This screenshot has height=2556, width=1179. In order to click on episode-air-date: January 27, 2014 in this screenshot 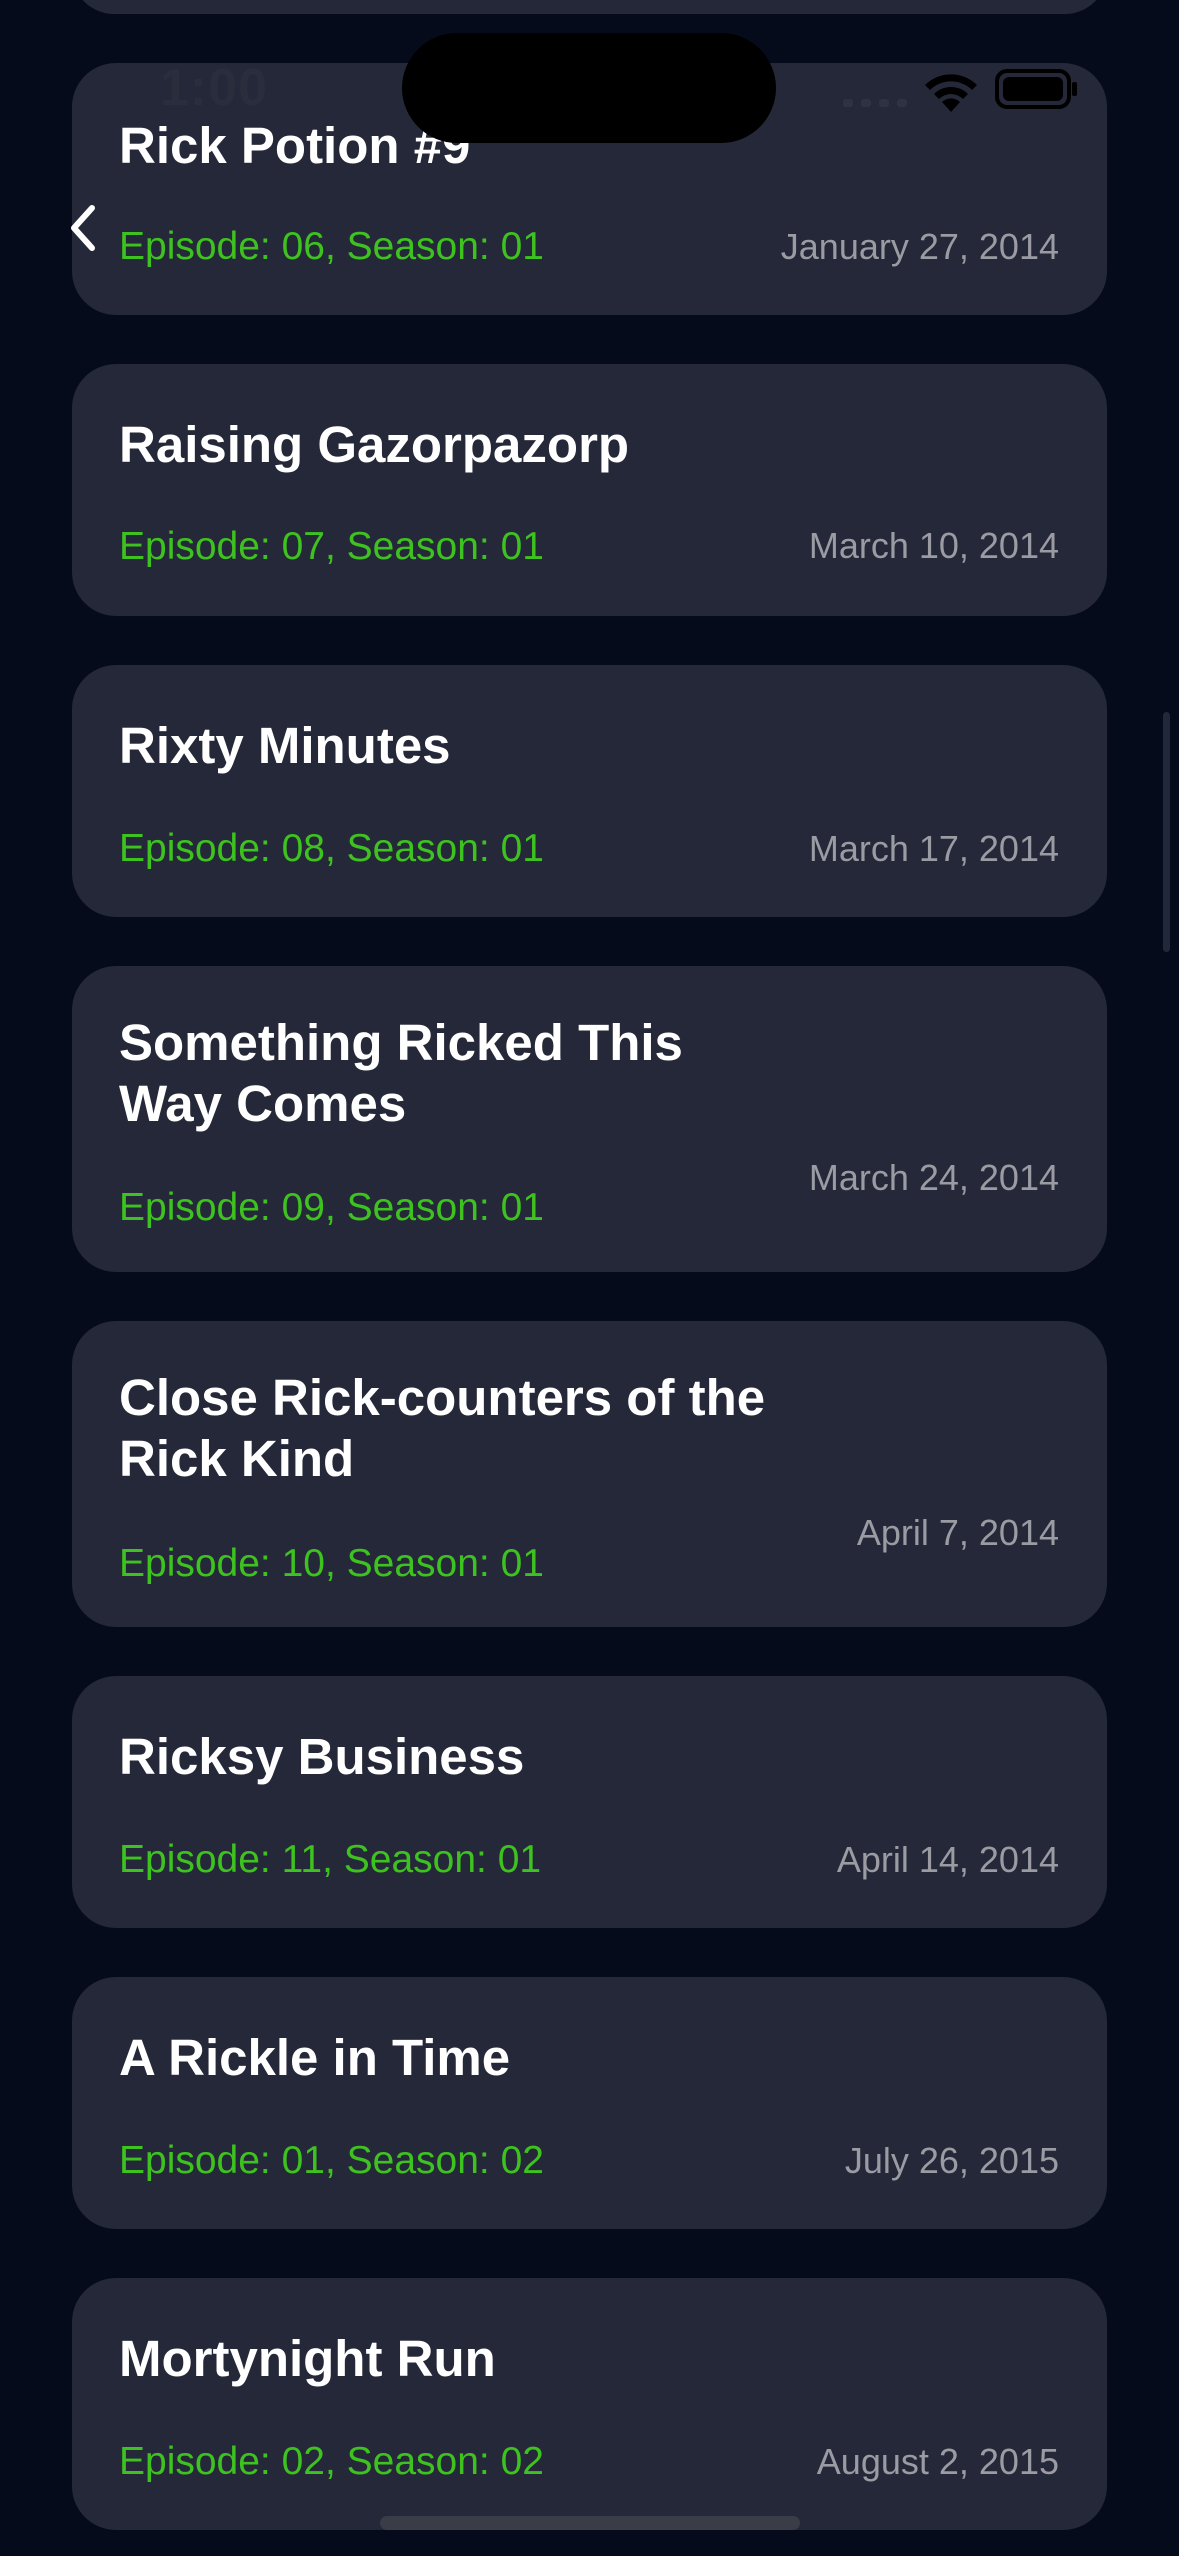, I will do `click(919, 246)`.